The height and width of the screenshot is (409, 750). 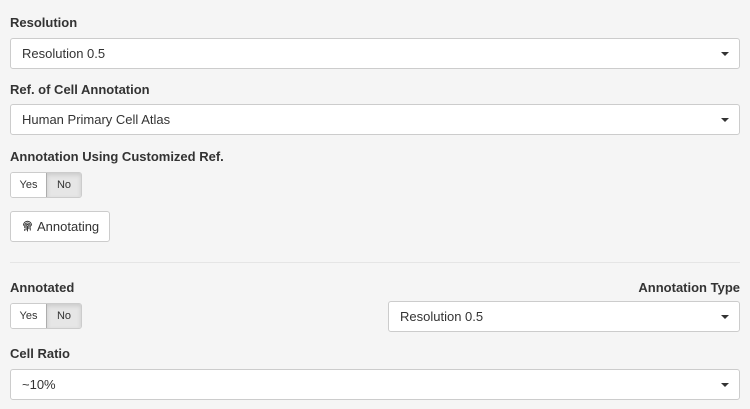 What do you see at coordinates (40, 353) in the screenshot?
I see `cell-ratio-label: Cell Ratio` at bounding box center [40, 353].